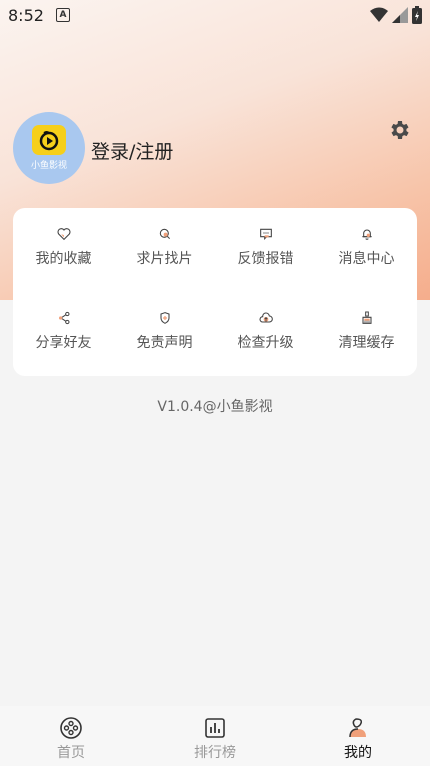 Image resolution: width=430 pixels, height=766 pixels. What do you see at coordinates (265, 259) in the screenshot?
I see `menu-item-label: 反馈报错` at bounding box center [265, 259].